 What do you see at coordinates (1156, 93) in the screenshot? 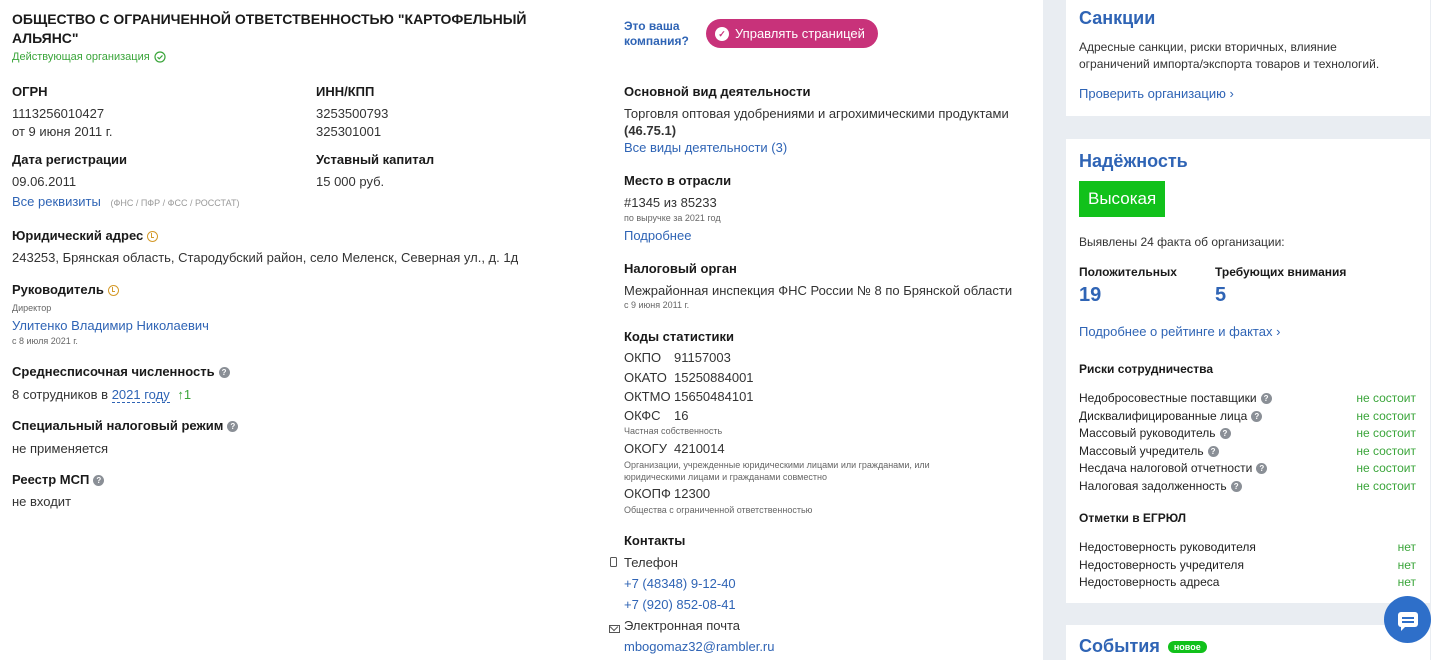
I see `check-organization-link: Проверить организацию ›` at bounding box center [1156, 93].